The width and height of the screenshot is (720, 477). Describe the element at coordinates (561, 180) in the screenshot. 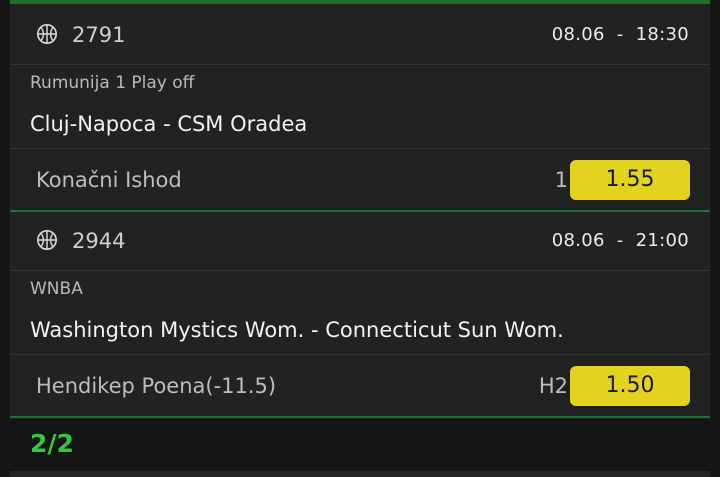

I see `pick-label: 1` at that location.